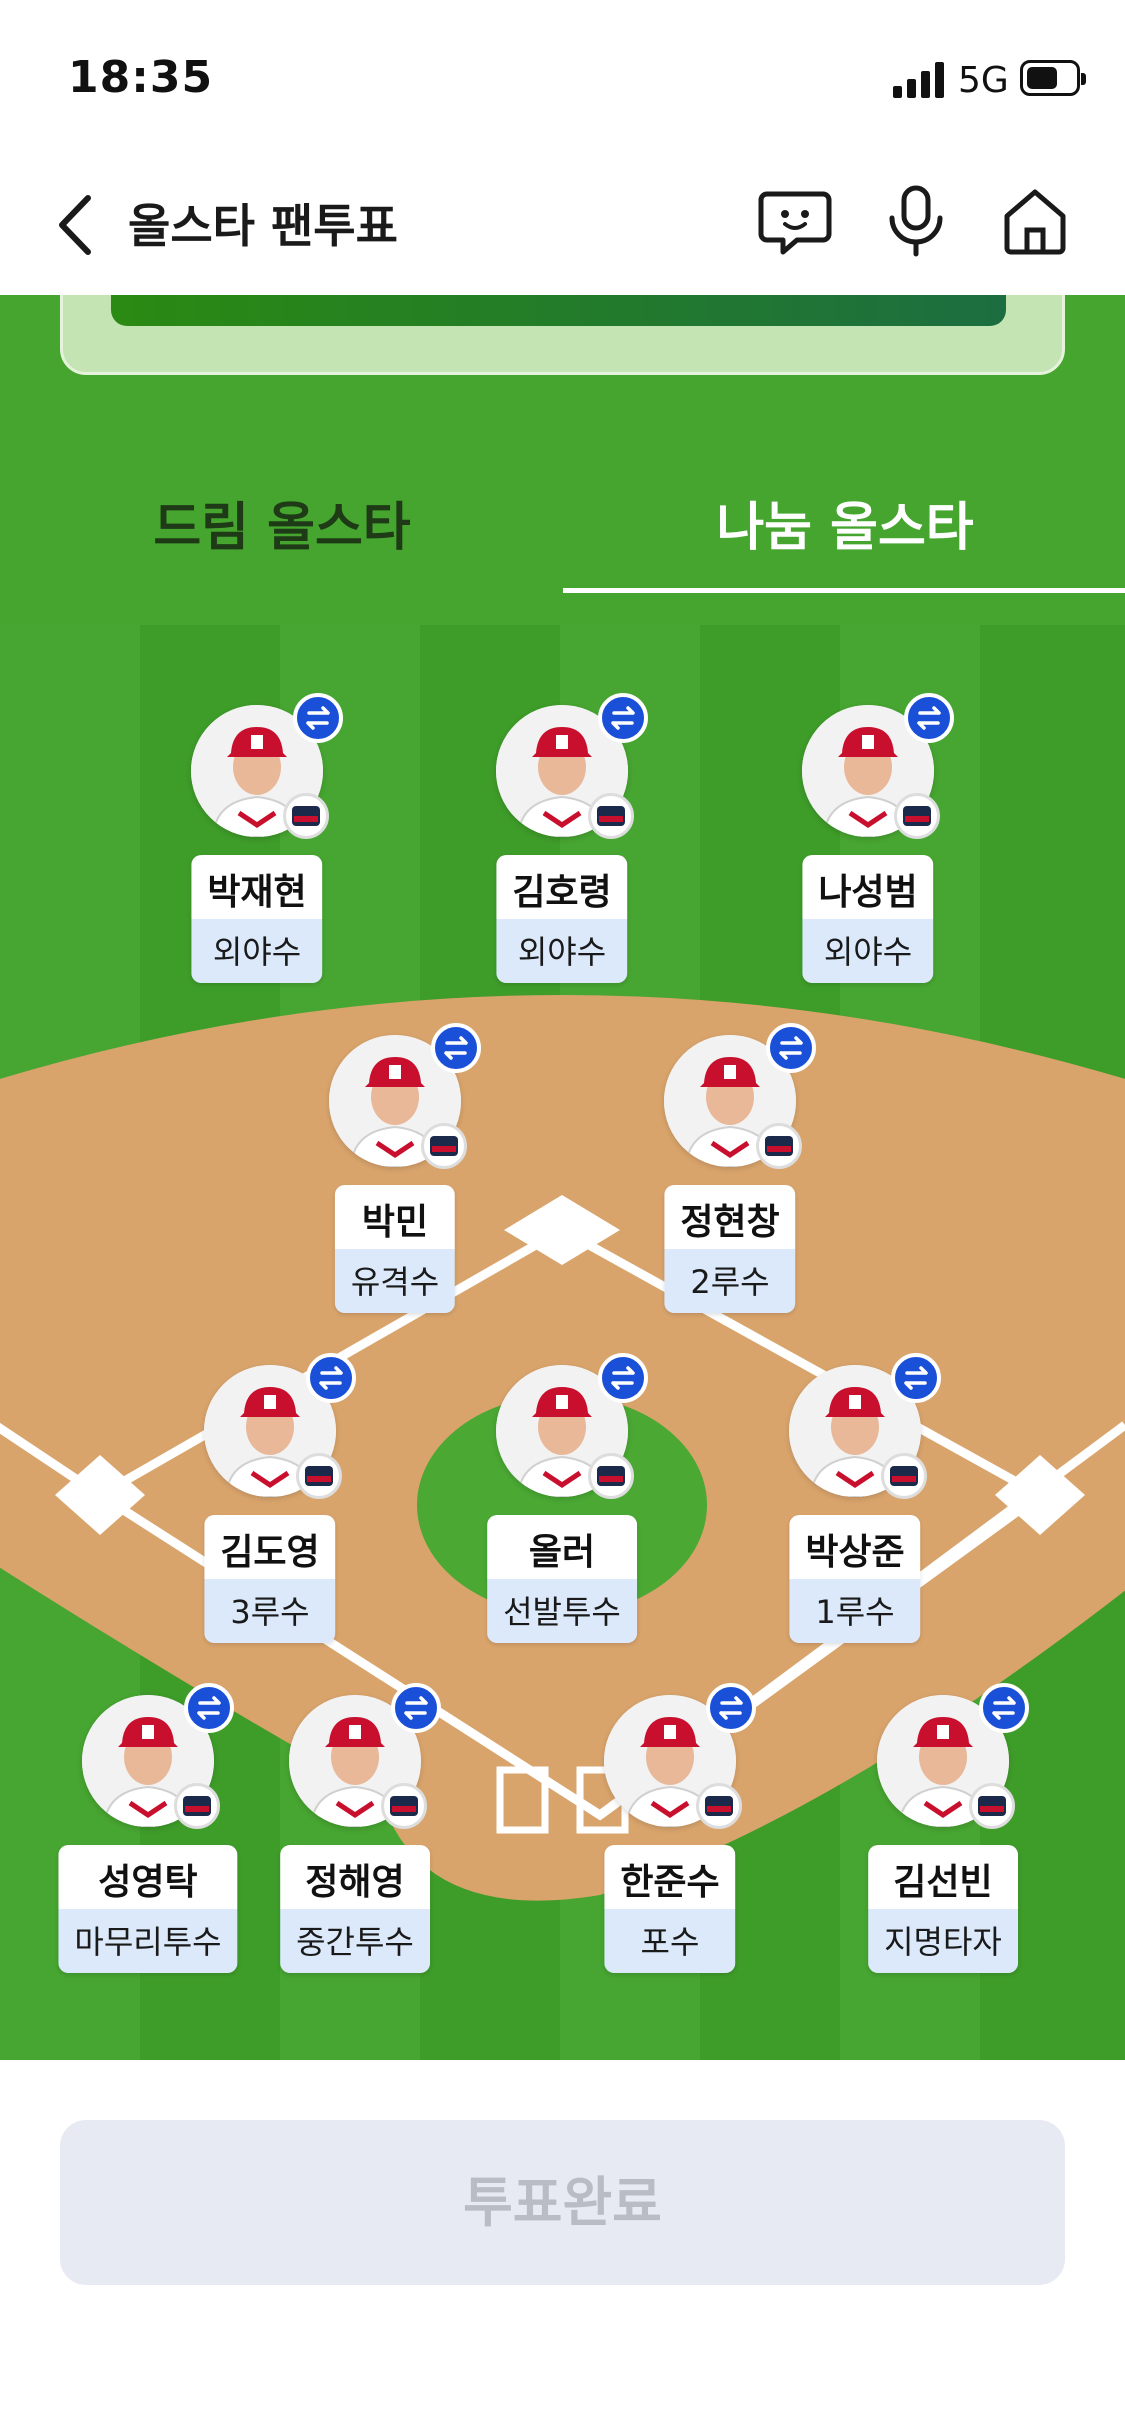 The image size is (1125, 2436). What do you see at coordinates (943, 1941) in the screenshot?
I see `player-position: 지명타자` at bounding box center [943, 1941].